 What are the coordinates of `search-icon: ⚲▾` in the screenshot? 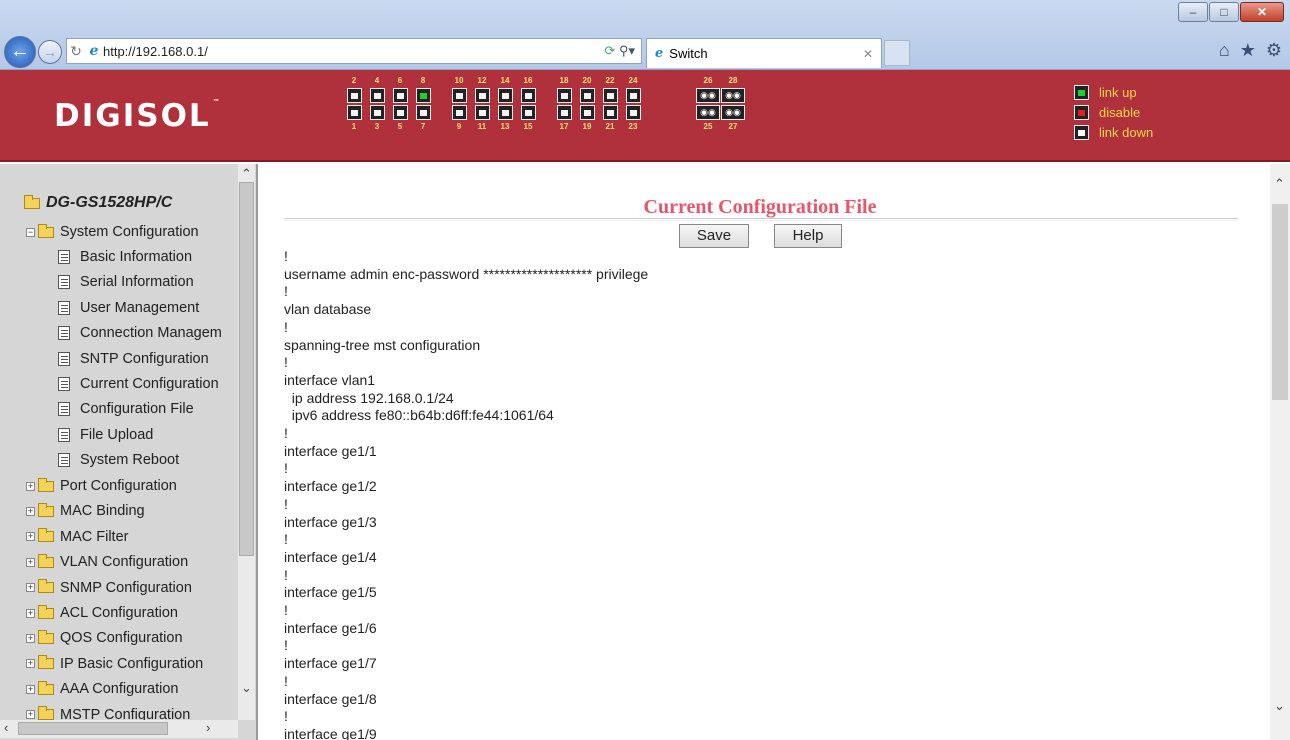 It's located at (627, 50).